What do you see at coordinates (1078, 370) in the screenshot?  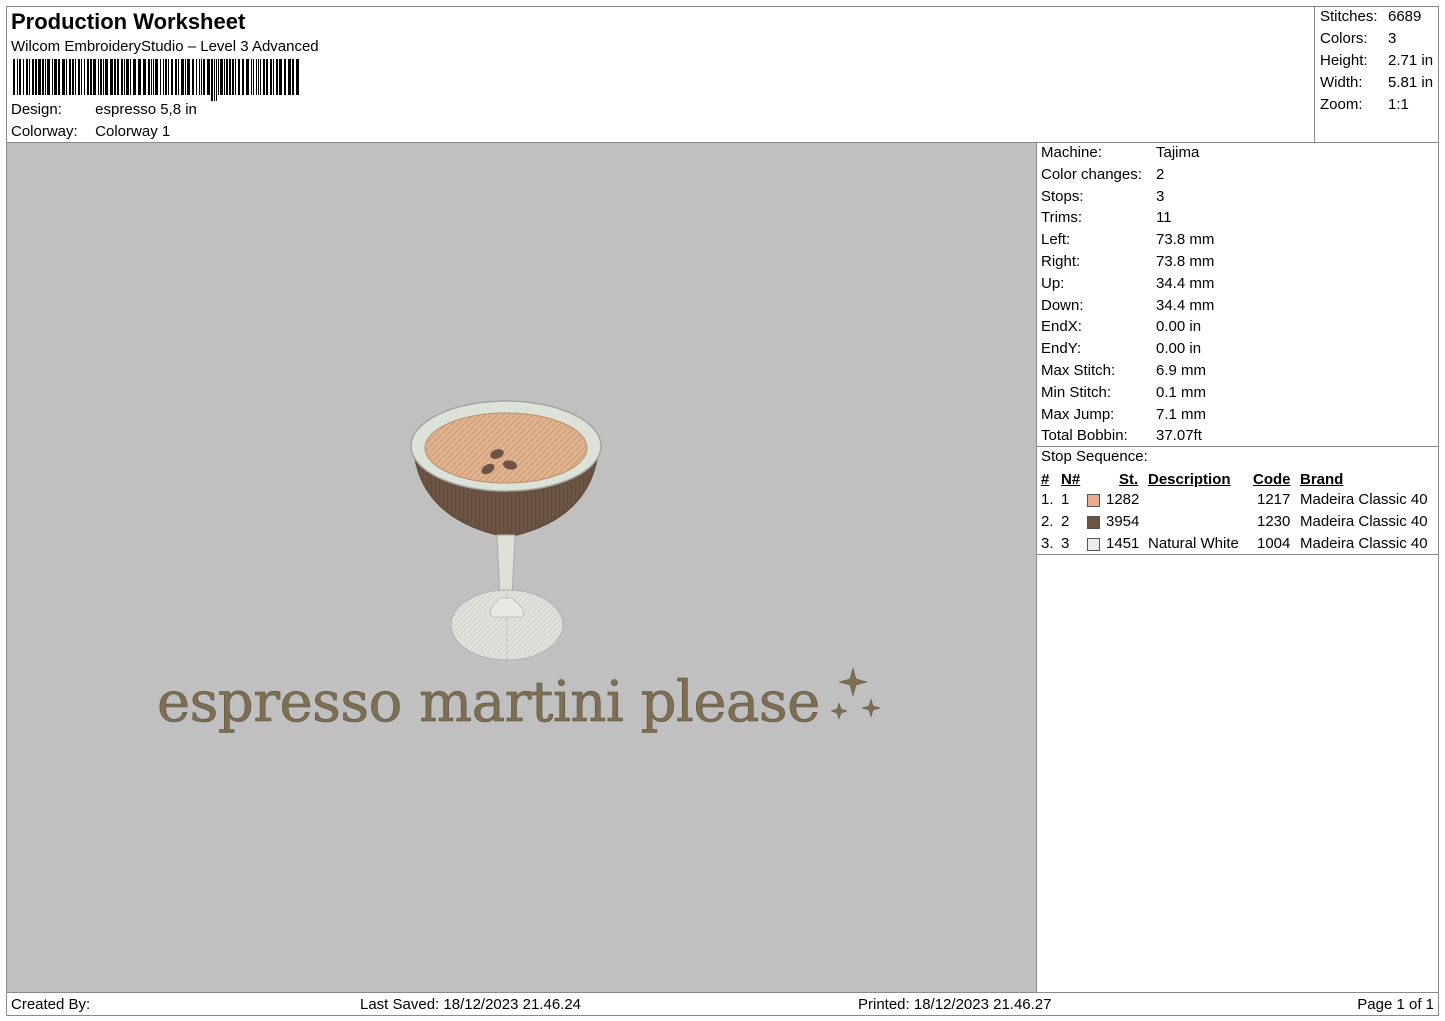 I see `info-label: Max Stitch:` at bounding box center [1078, 370].